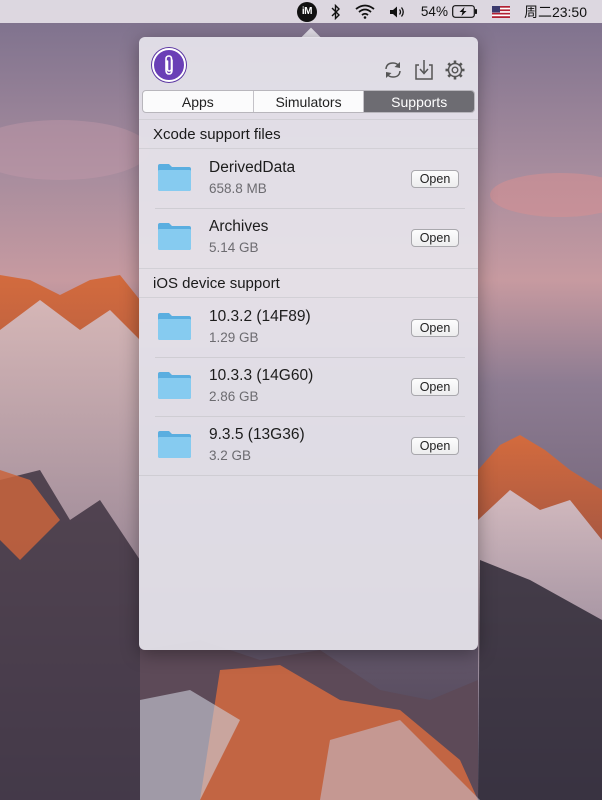  What do you see at coordinates (257, 434) in the screenshot?
I see `item-name: 9.3.5 (13G36)` at bounding box center [257, 434].